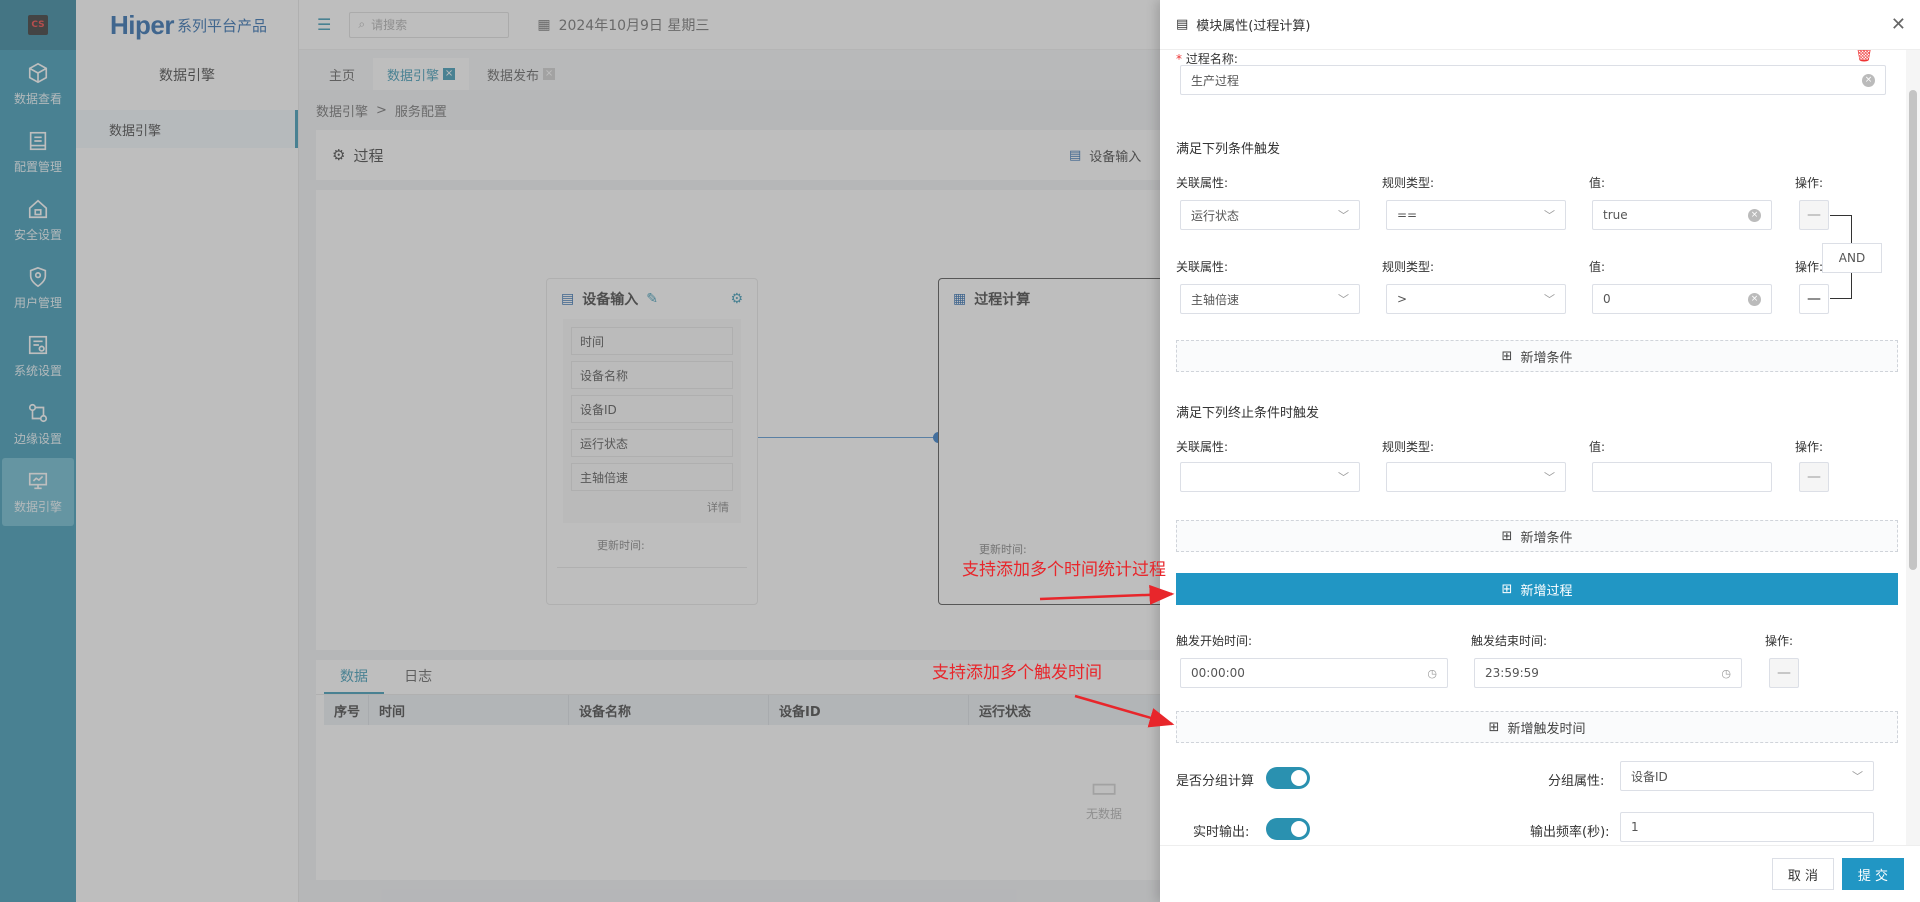 This screenshot has width=1920, height=902. I want to click on attr-value: 主轴倍速, so click(1215, 299).